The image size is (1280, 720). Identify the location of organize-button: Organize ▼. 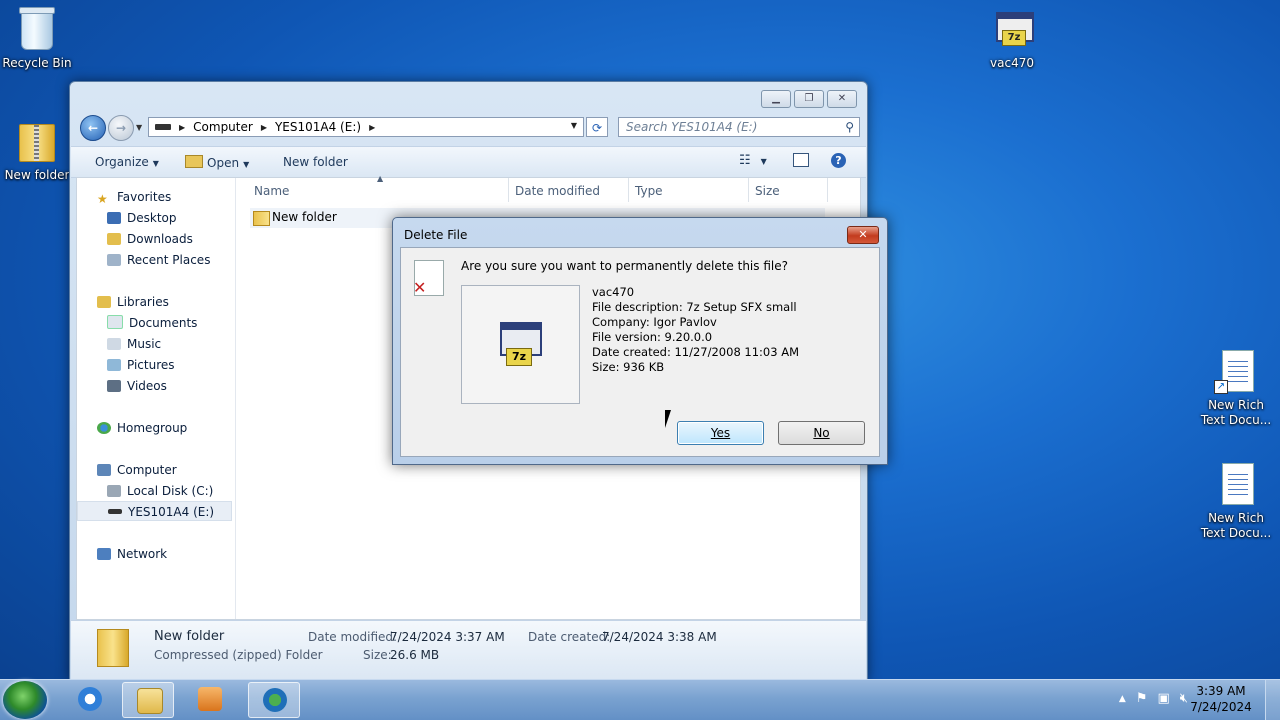
(127, 162).